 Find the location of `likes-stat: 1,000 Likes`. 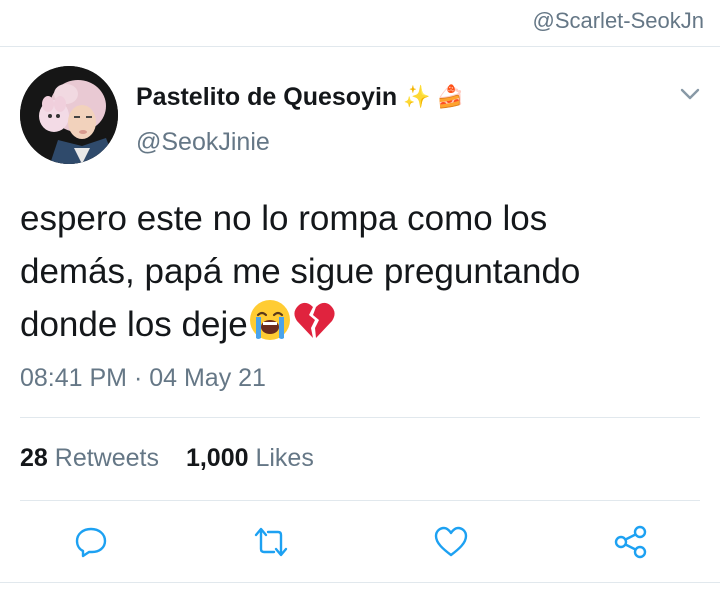

likes-stat: 1,000 Likes is located at coordinates (250, 458).